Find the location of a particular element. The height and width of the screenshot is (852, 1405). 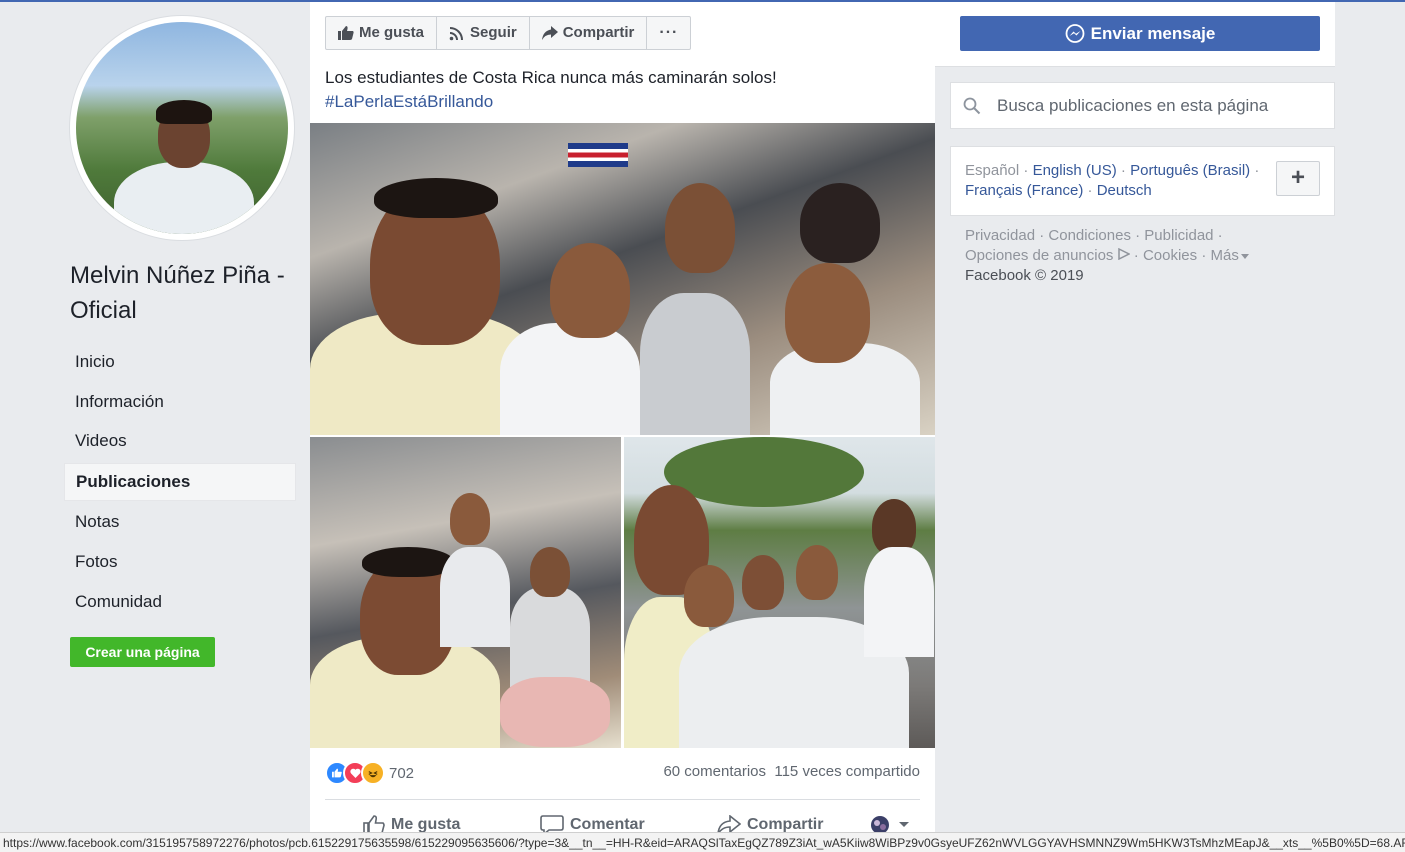

nav-item-notas: Notas is located at coordinates (180, 522).